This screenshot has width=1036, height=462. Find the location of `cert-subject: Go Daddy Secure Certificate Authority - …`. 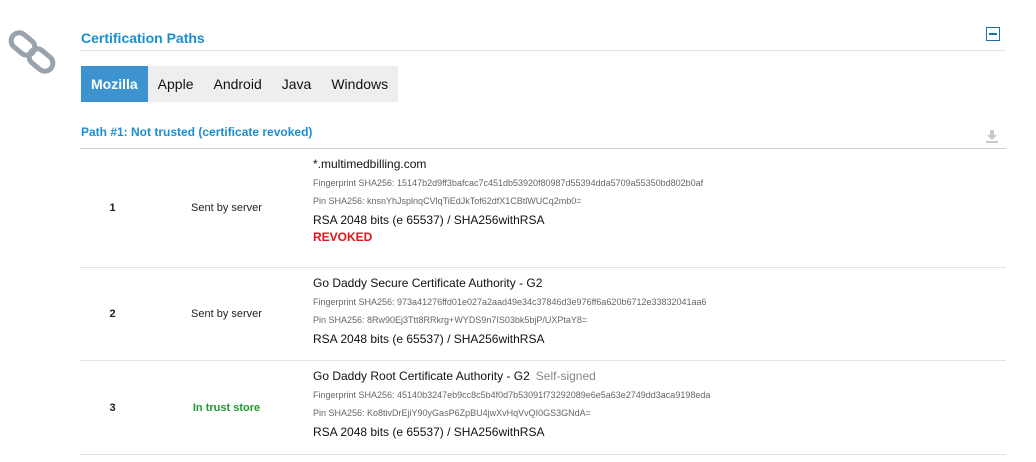

cert-subject: Go Daddy Secure Certificate Authority - … is located at coordinates (428, 283).